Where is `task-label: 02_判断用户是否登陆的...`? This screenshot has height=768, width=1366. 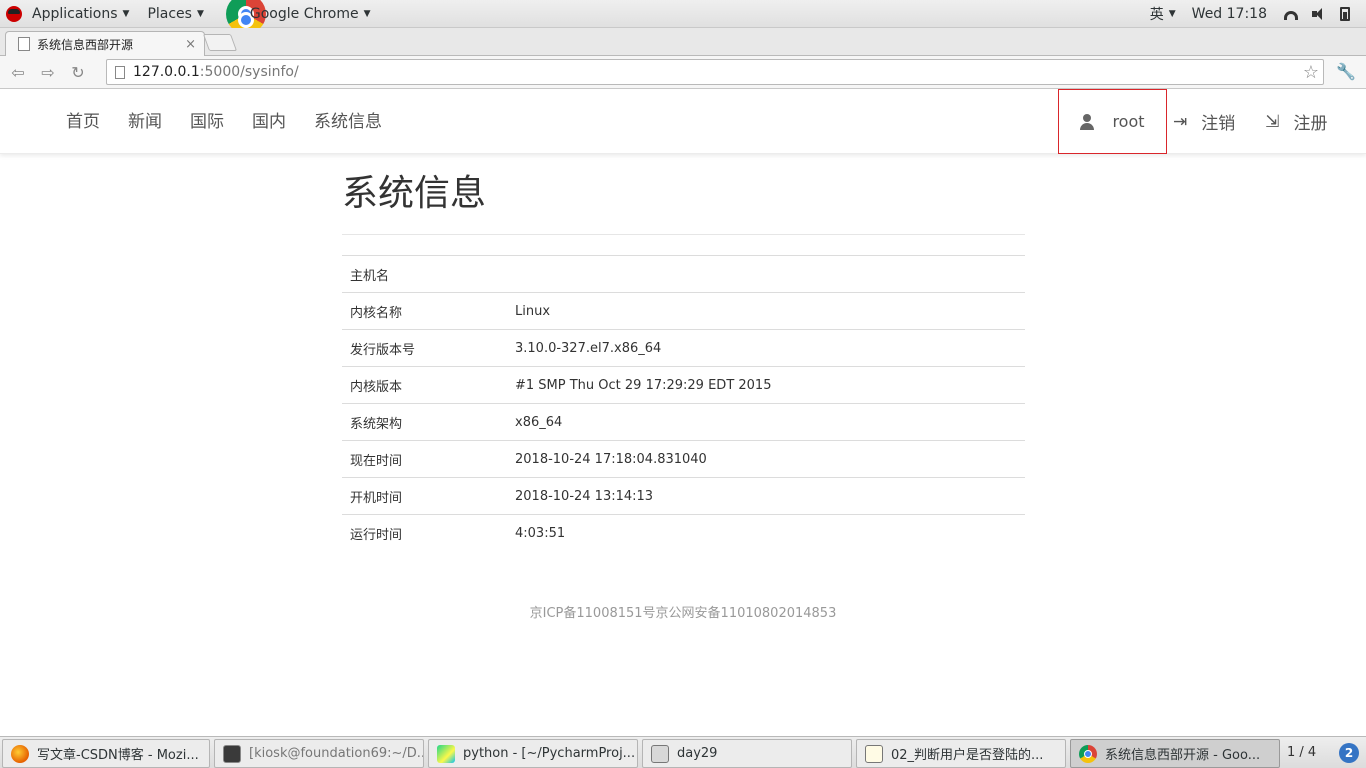 task-label: 02_判断用户是否登陆的... is located at coordinates (967, 755).